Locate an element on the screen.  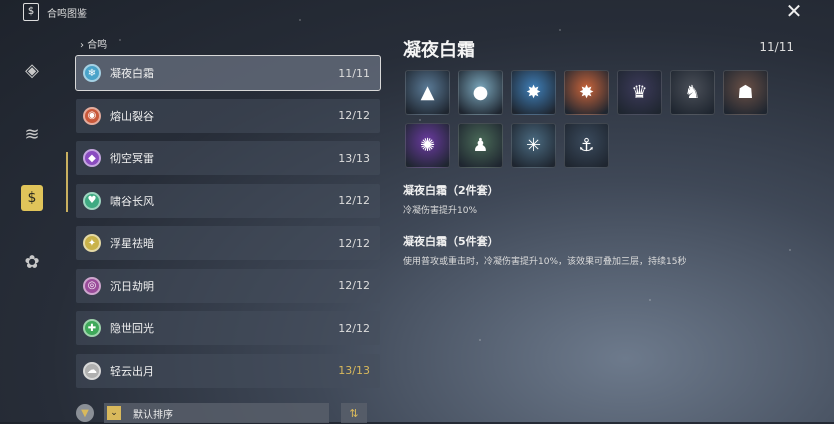
echo-card: ⚓ is located at coordinates (586, 145).